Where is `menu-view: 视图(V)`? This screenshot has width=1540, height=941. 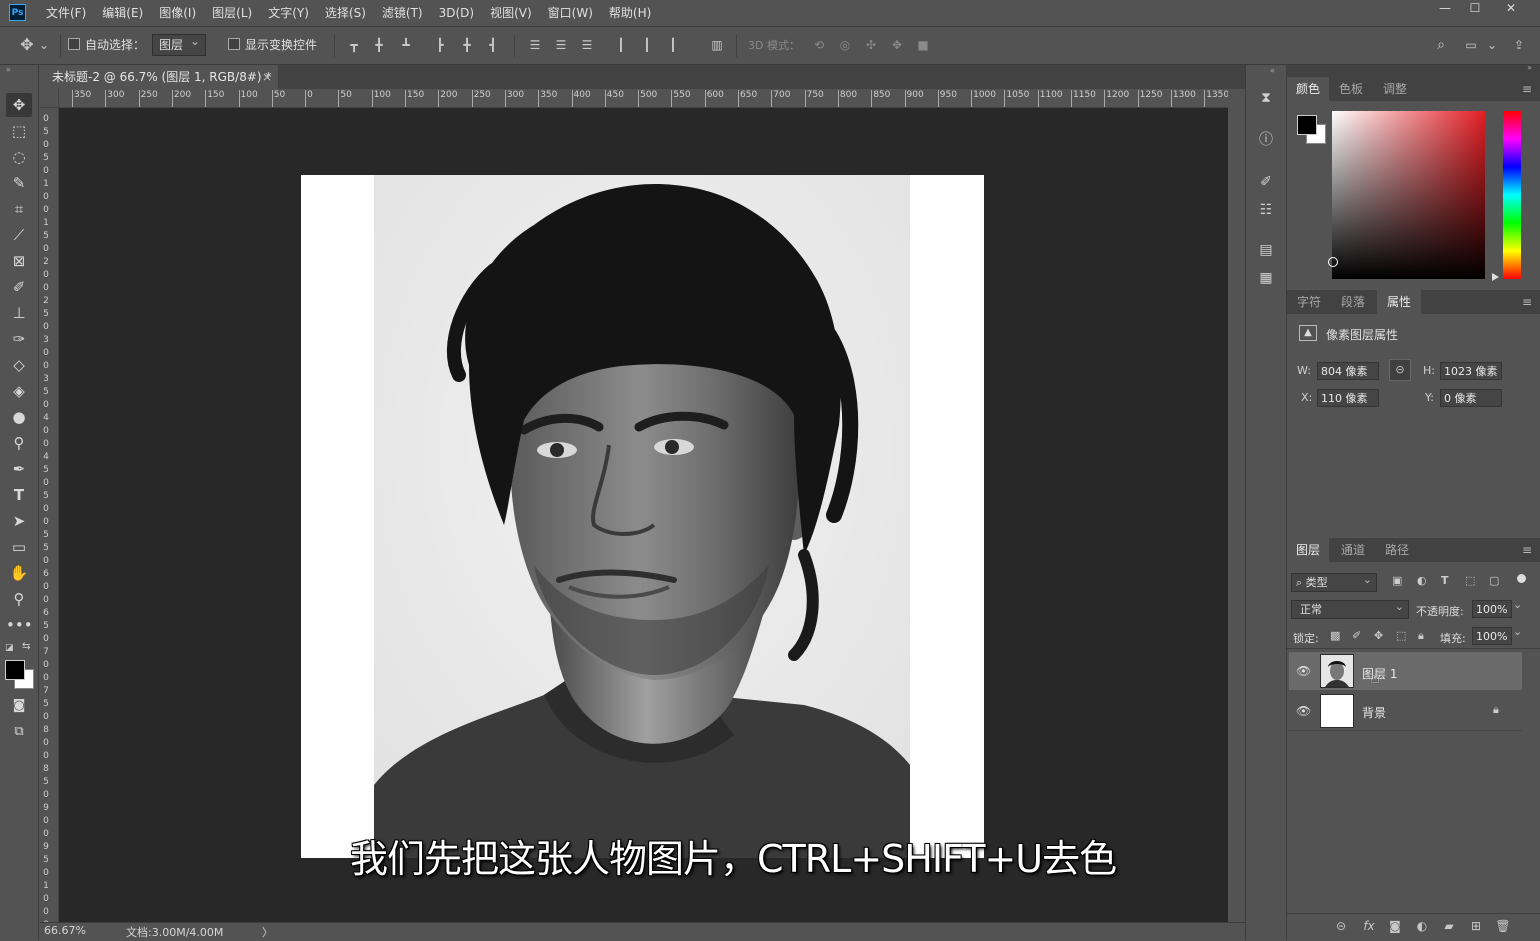
menu-view: 视图(V) is located at coordinates (511, 13).